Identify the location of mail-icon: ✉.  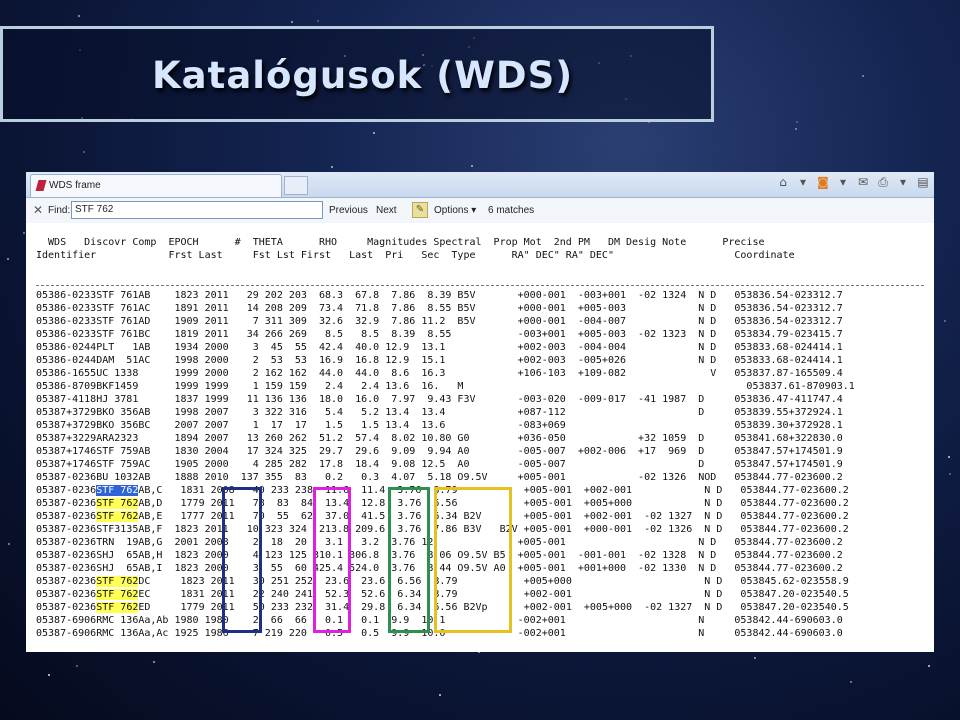
(863, 182).